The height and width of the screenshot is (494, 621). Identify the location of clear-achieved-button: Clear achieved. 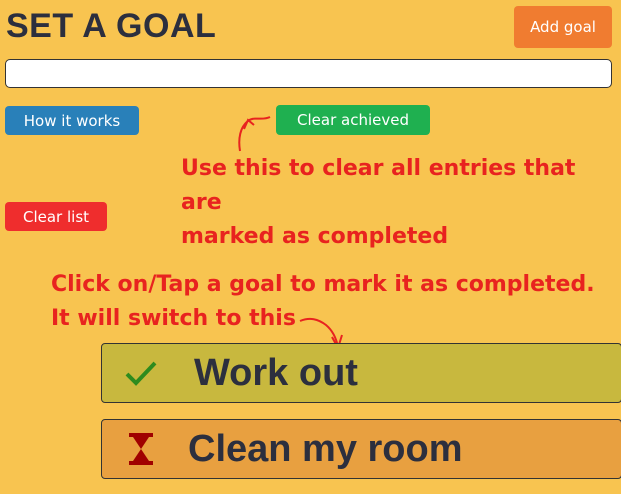
(353, 120).